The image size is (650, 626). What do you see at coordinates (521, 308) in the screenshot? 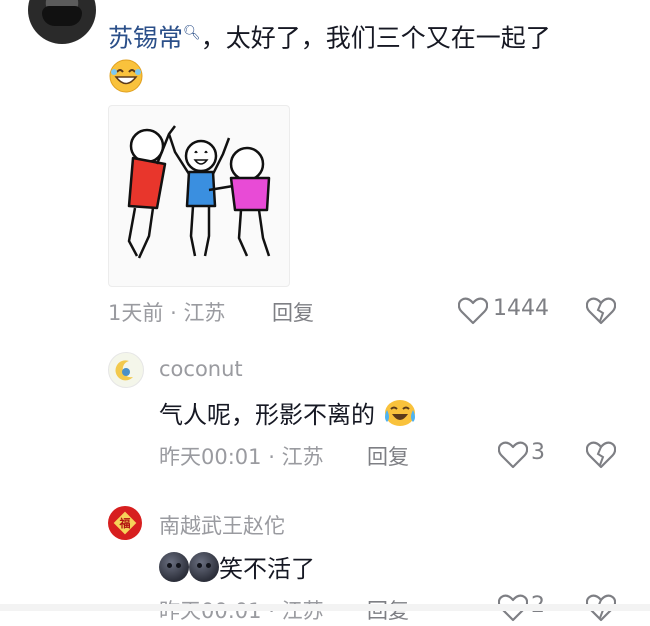
I see `like-count: 1444` at bounding box center [521, 308].